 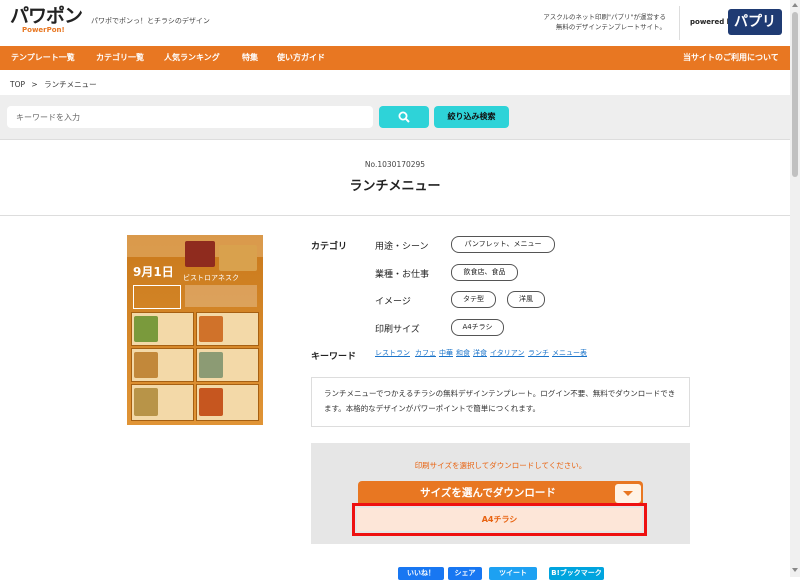 What do you see at coordinates (480, 353) in the screenshot?
I see `keyword-link: 洋食` at bounding box center [480, 353].